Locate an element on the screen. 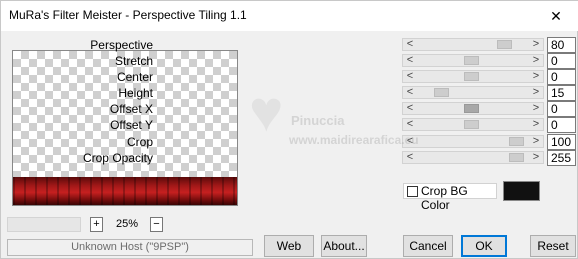 The height and width of the screenshot is (259, 578). preview-red-floor is located at coordinates (125, 191).